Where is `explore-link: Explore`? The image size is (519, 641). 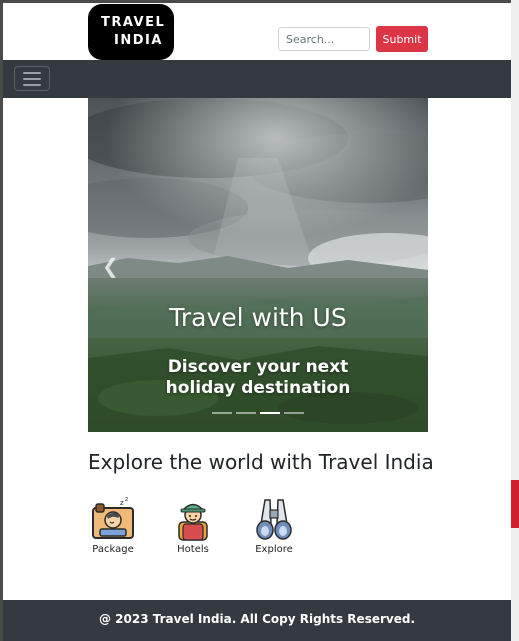 explore-link: Explore is located at coordinates (274, 525).